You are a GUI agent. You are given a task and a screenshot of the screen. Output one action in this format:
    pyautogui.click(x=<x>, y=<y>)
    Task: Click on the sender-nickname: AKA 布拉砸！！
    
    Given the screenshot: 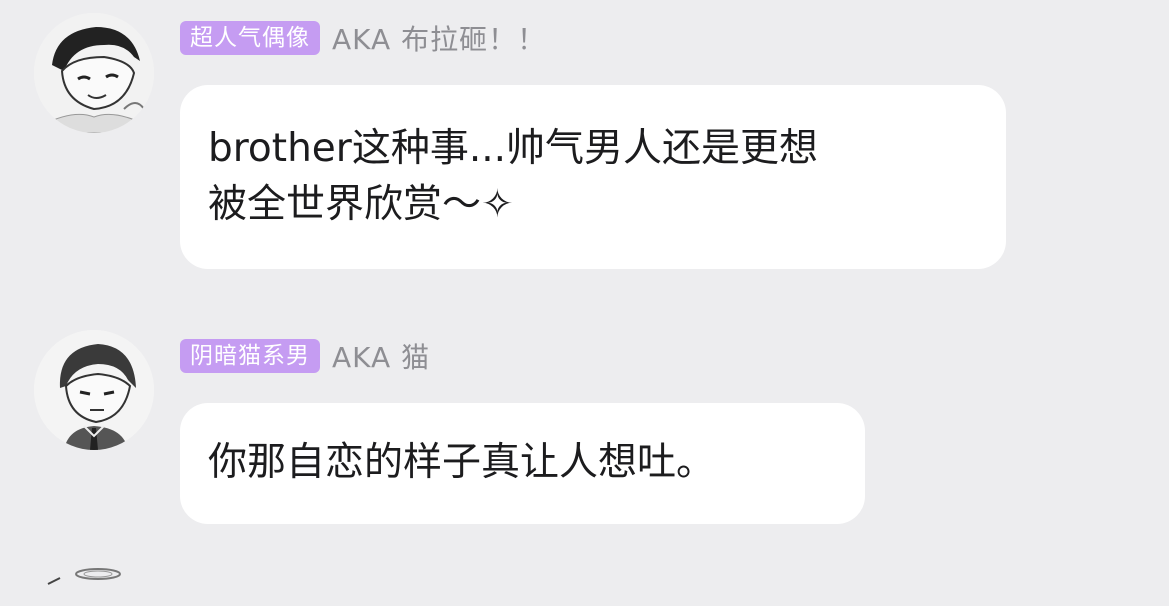 What is the action you would take?
    pyautogui.click(x=439, y=38)
    